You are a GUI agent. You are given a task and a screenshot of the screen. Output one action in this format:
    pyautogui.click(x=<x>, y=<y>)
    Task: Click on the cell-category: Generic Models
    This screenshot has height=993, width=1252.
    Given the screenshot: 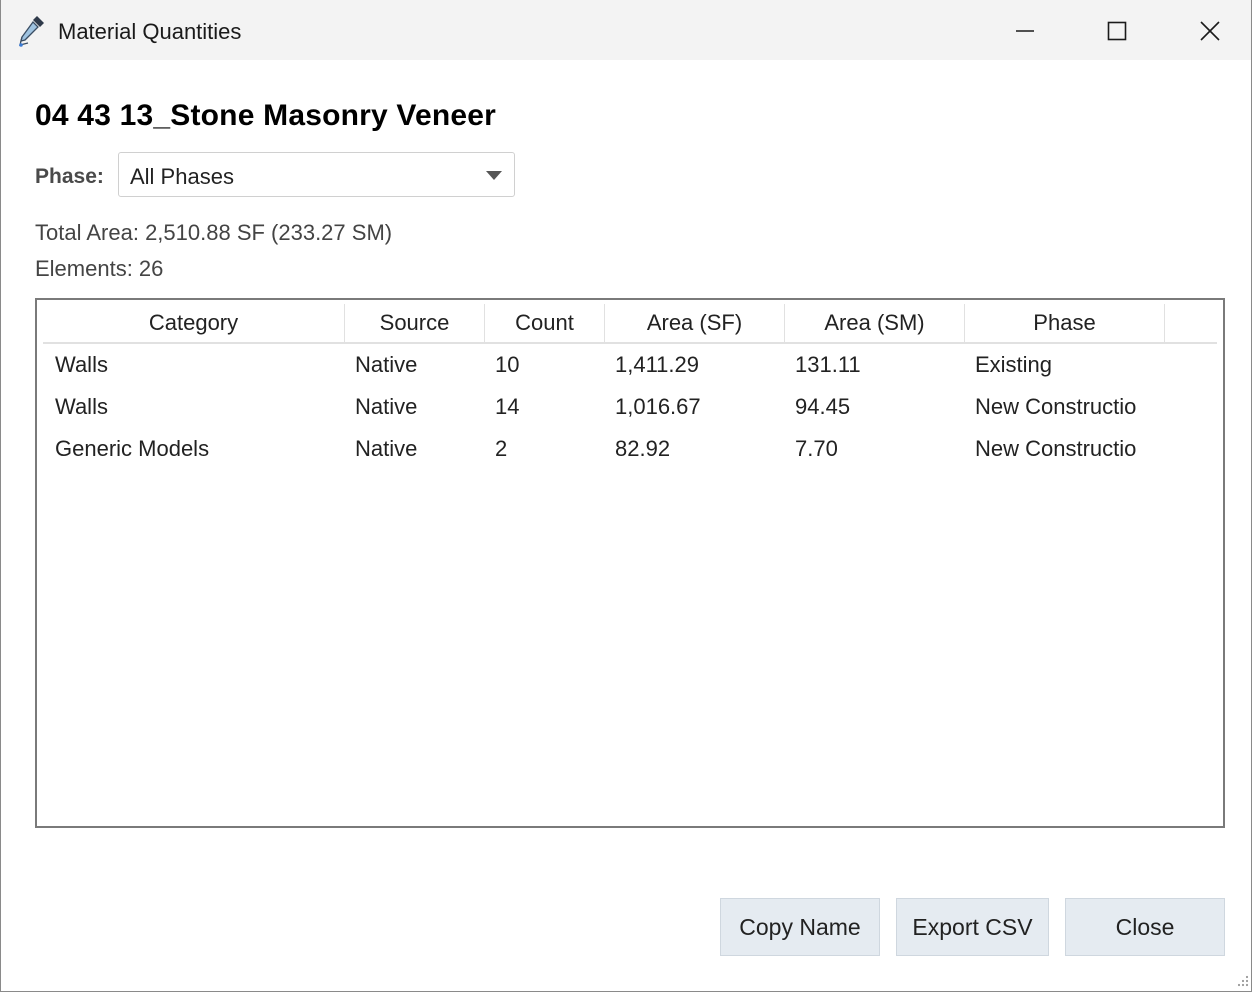 What is the action you would take?
    pyautogui.click(x=132, y=448)
    